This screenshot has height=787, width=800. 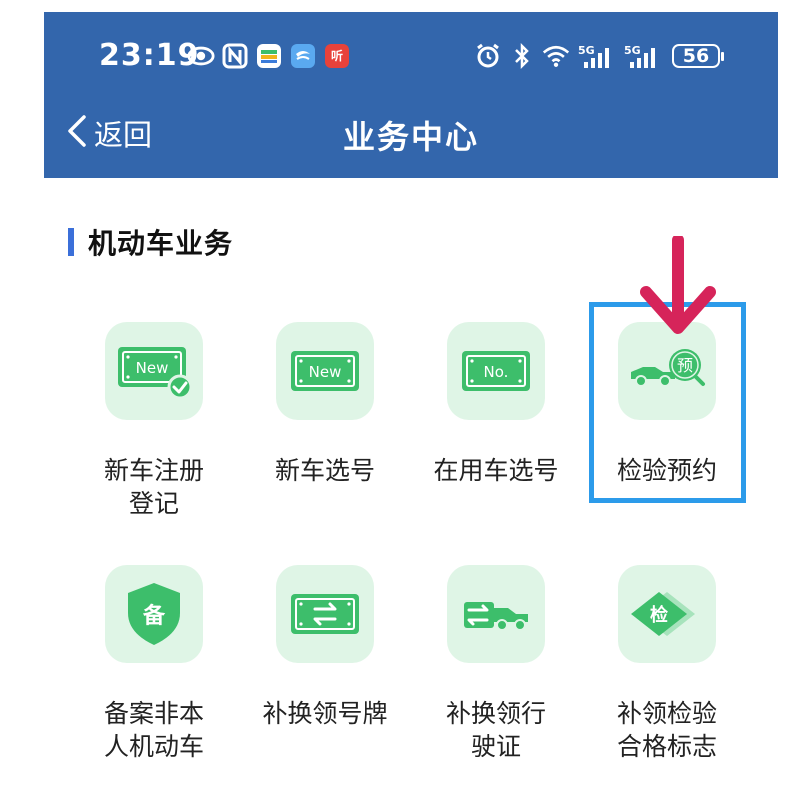 I want to click on item-new-car-registration: New 新车注册 登记, so click(x=154, y=421).